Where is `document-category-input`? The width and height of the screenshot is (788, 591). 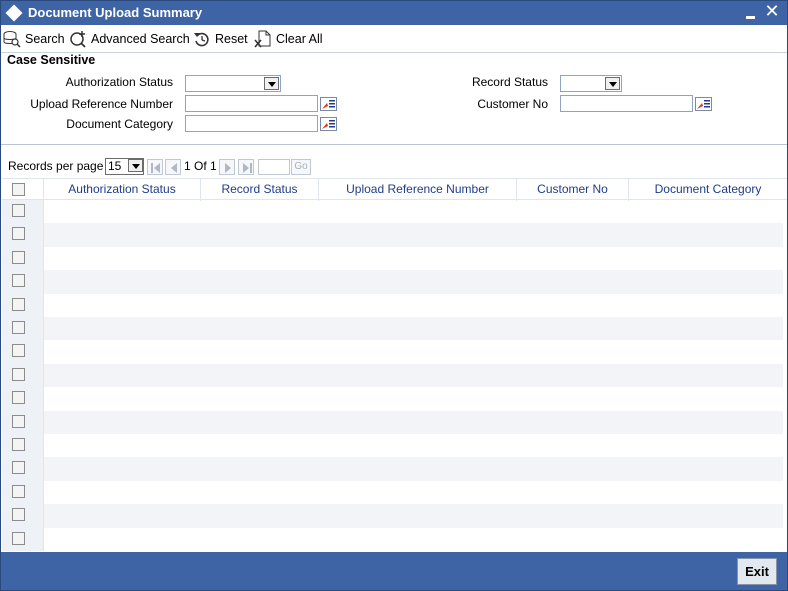
document-category-input is located at coordinates (251, 123).